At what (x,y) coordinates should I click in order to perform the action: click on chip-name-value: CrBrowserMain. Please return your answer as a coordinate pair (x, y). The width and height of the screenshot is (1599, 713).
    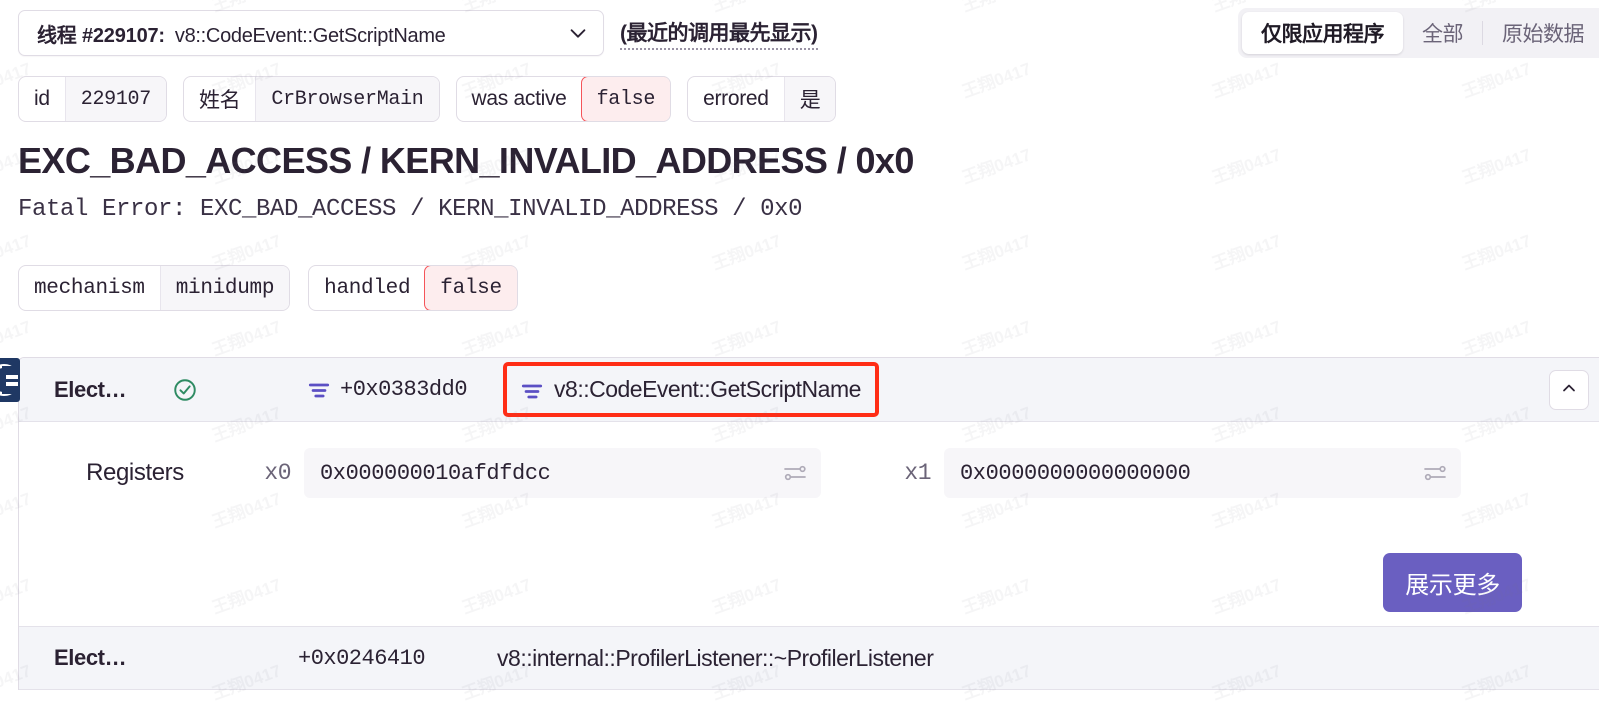
    Looking at the image, I should click on (347, 99).